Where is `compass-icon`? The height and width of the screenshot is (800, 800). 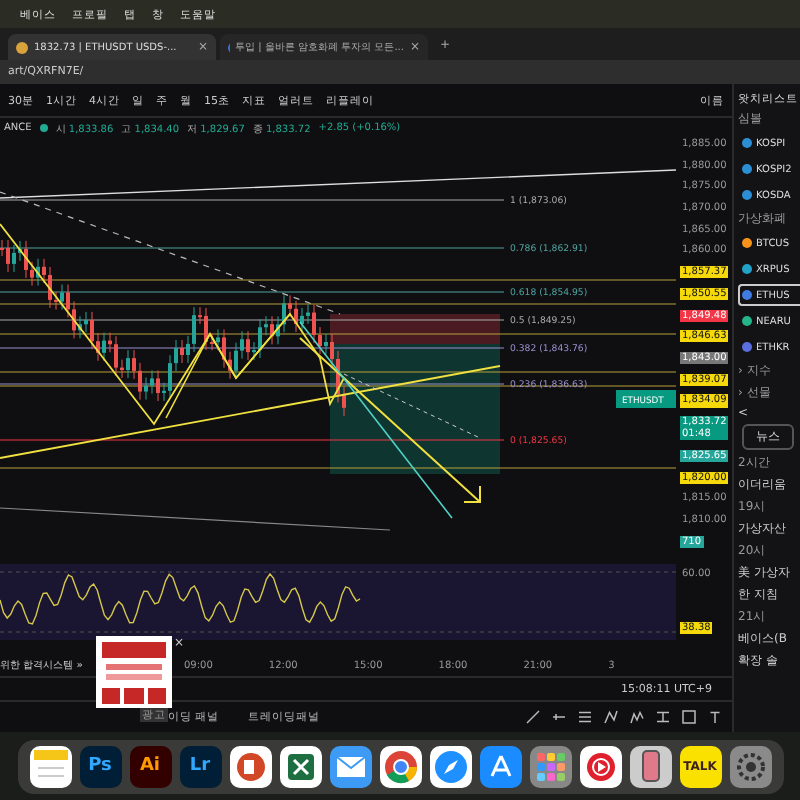 compass-icon is located at coordinates (450, 766).